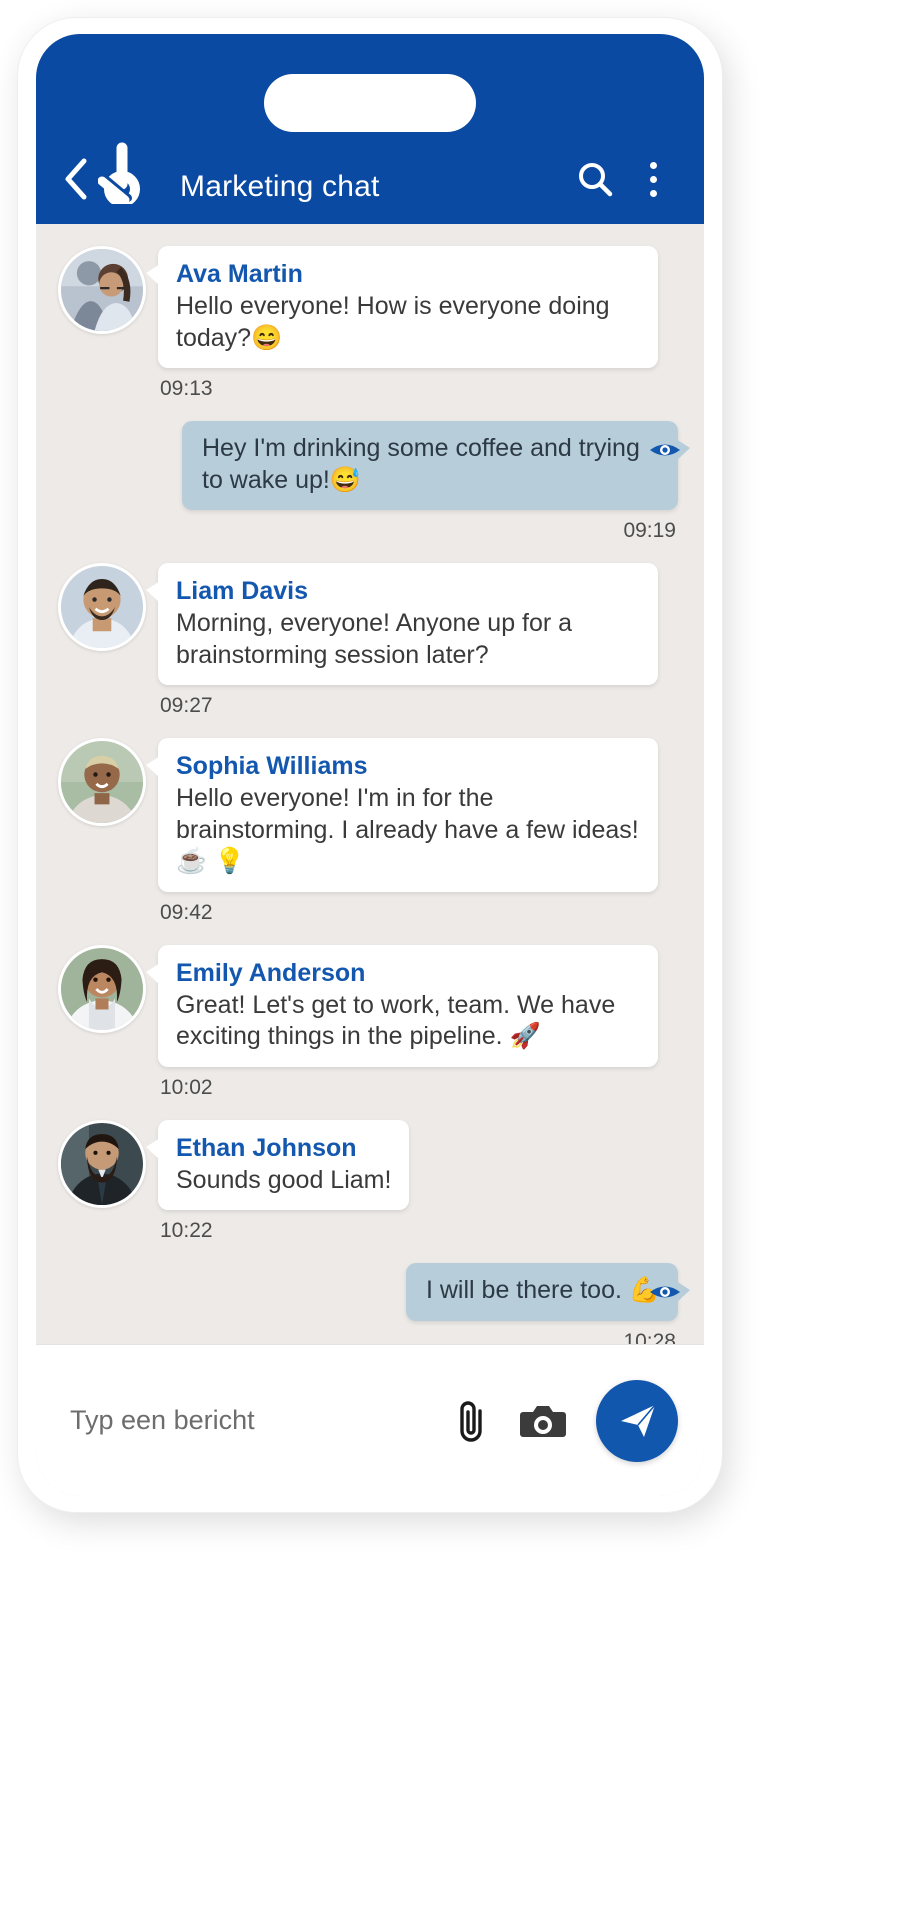 Image resolution: width=903 pixels, height=1926 pixels. What do you see at coordinates (284, 1179) in the screenshot?
I see `message-text: Sounds good Liam!` at bounding box center [284, 1179].